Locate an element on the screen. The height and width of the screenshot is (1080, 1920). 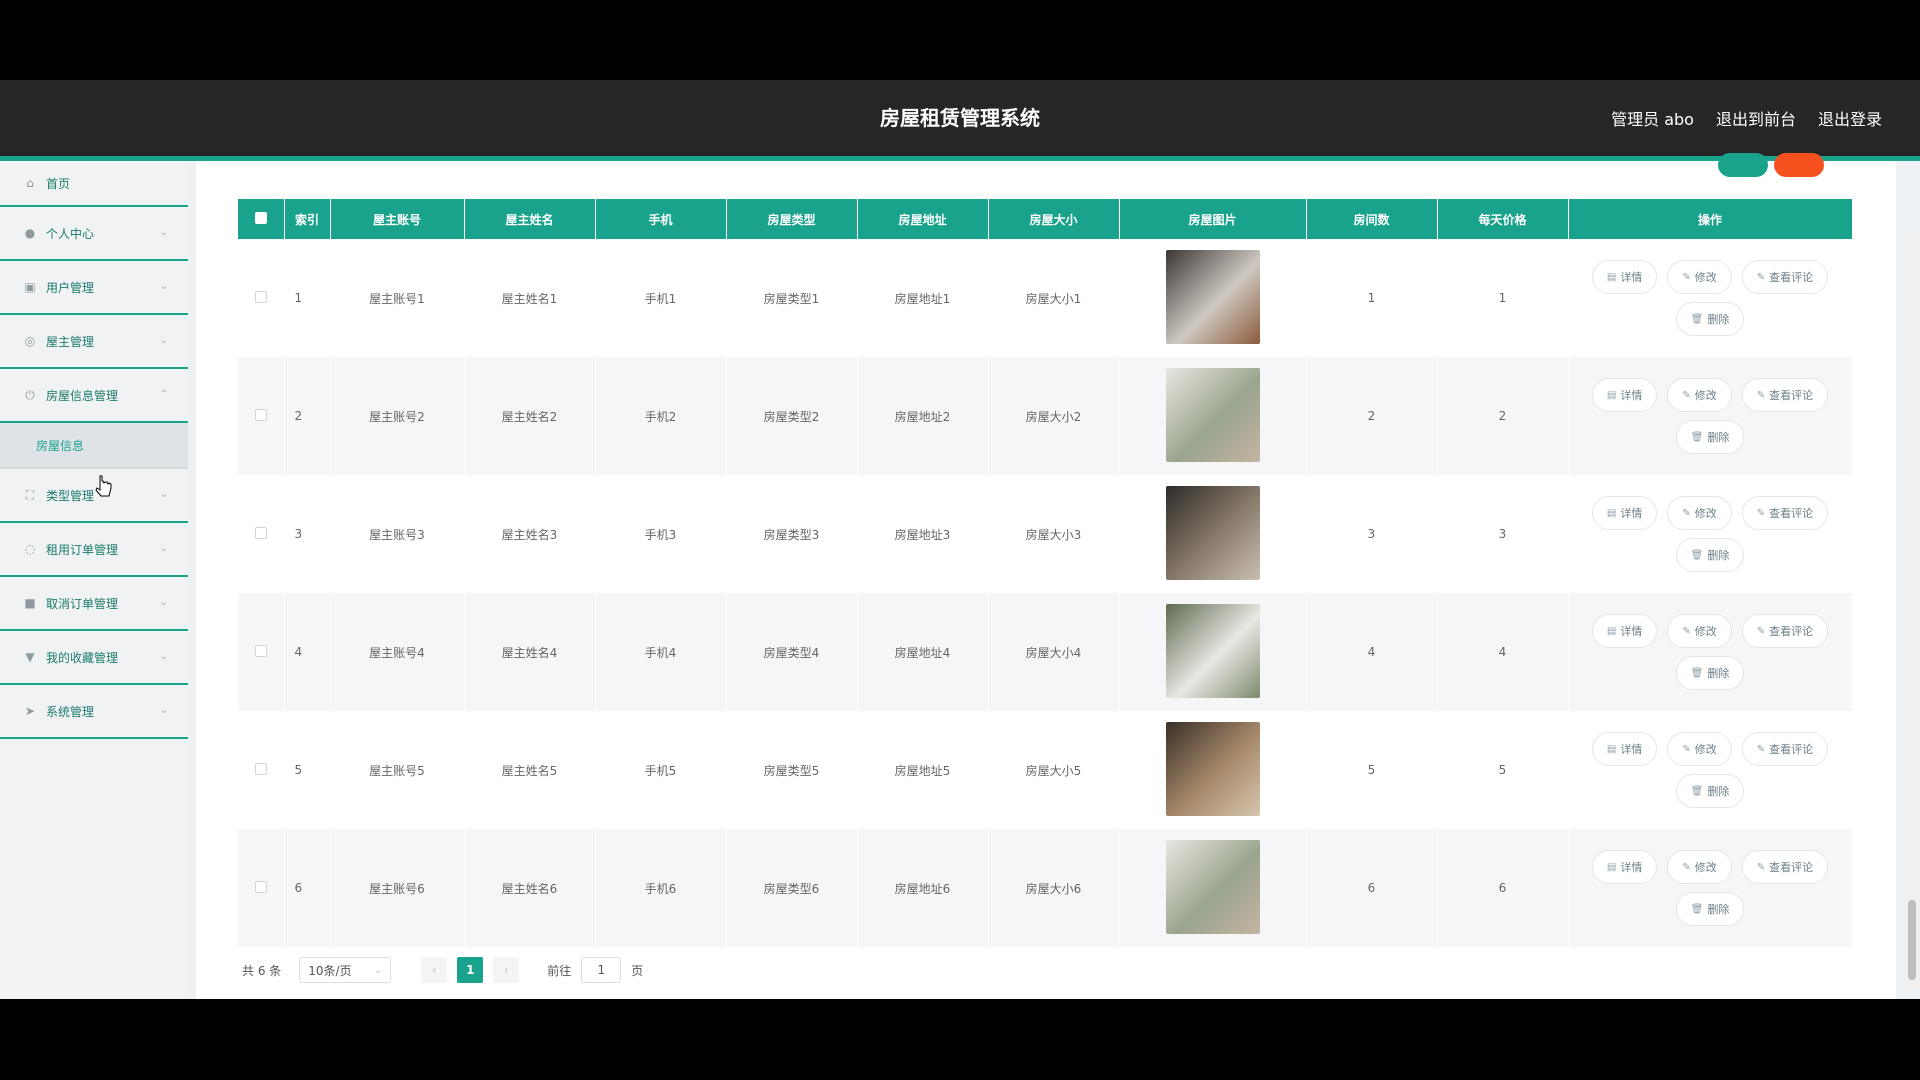
logout-link: 退出登录 is located at coordinates (1850, 118).